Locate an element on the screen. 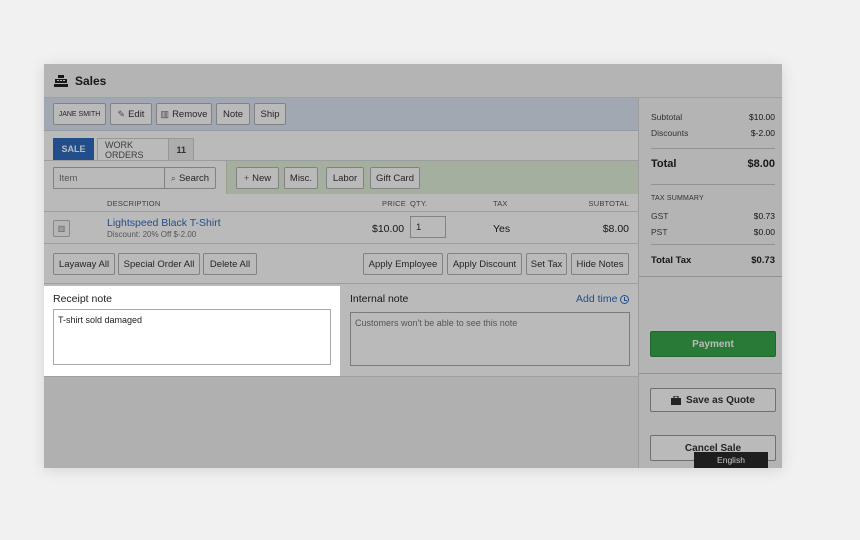  header-description: DESCRIPTION is located at coordinates (134, 203).